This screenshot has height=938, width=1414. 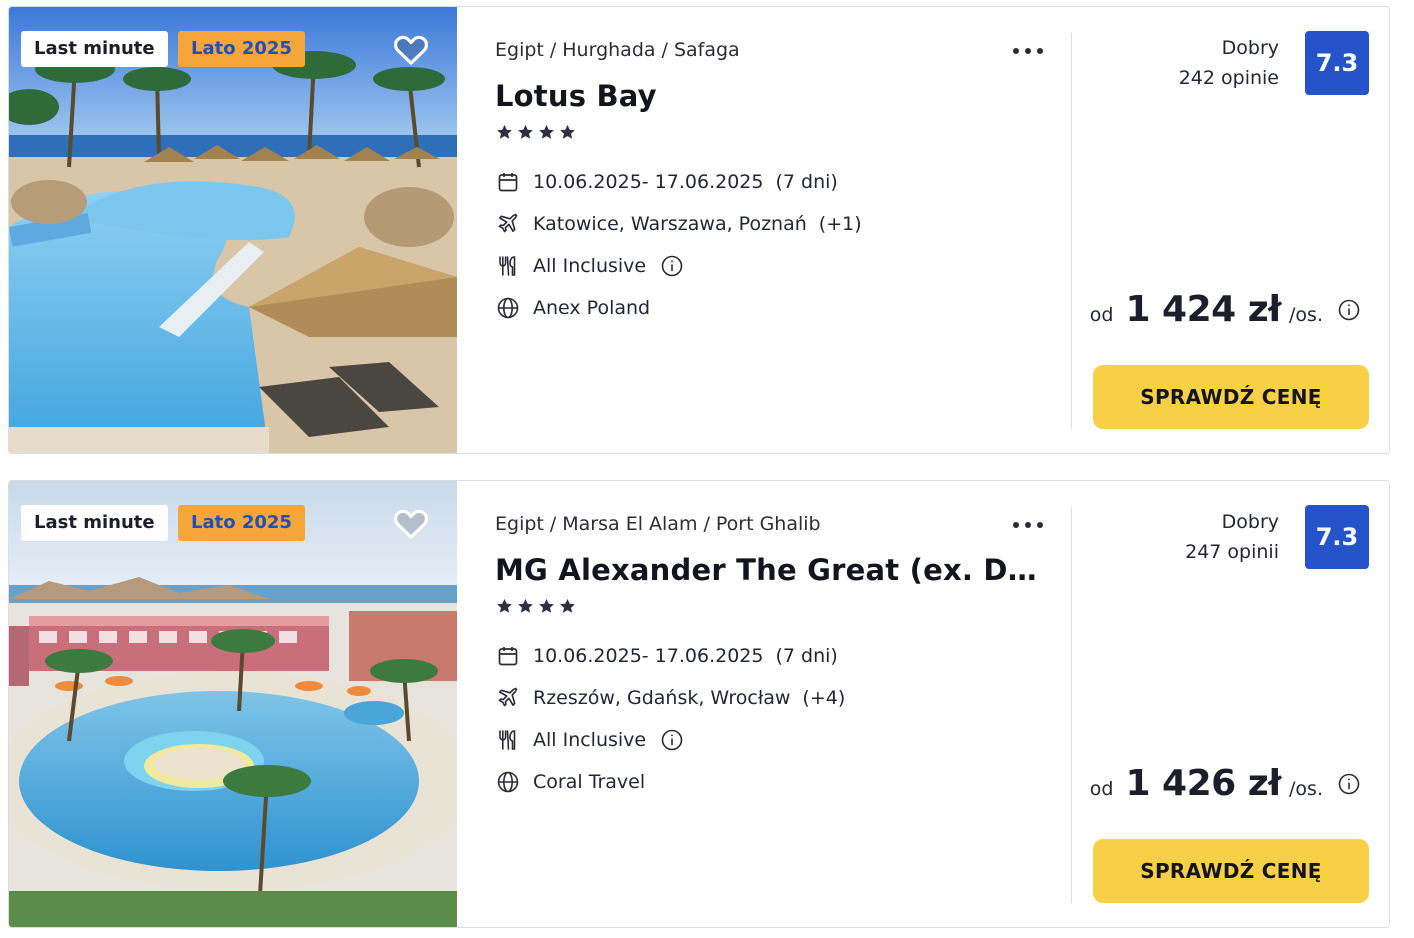 What do you see at coordinates (589, 782) in the screenshot?
I see `operator-text: Coral Travel` at bounding box center [589, 782].